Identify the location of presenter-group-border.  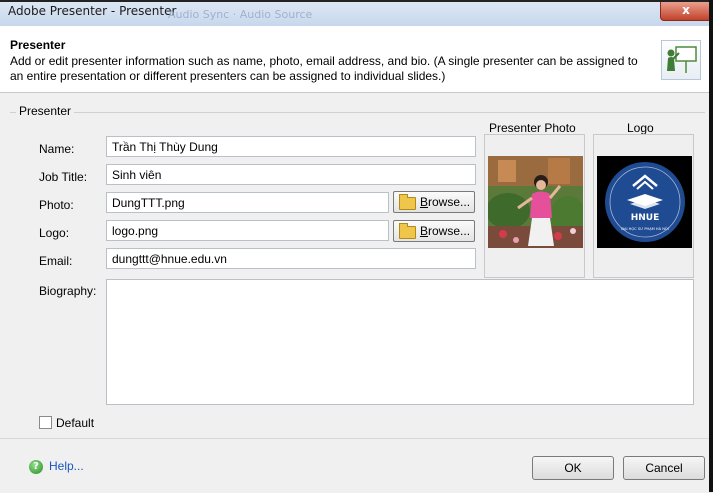
(357, 113).